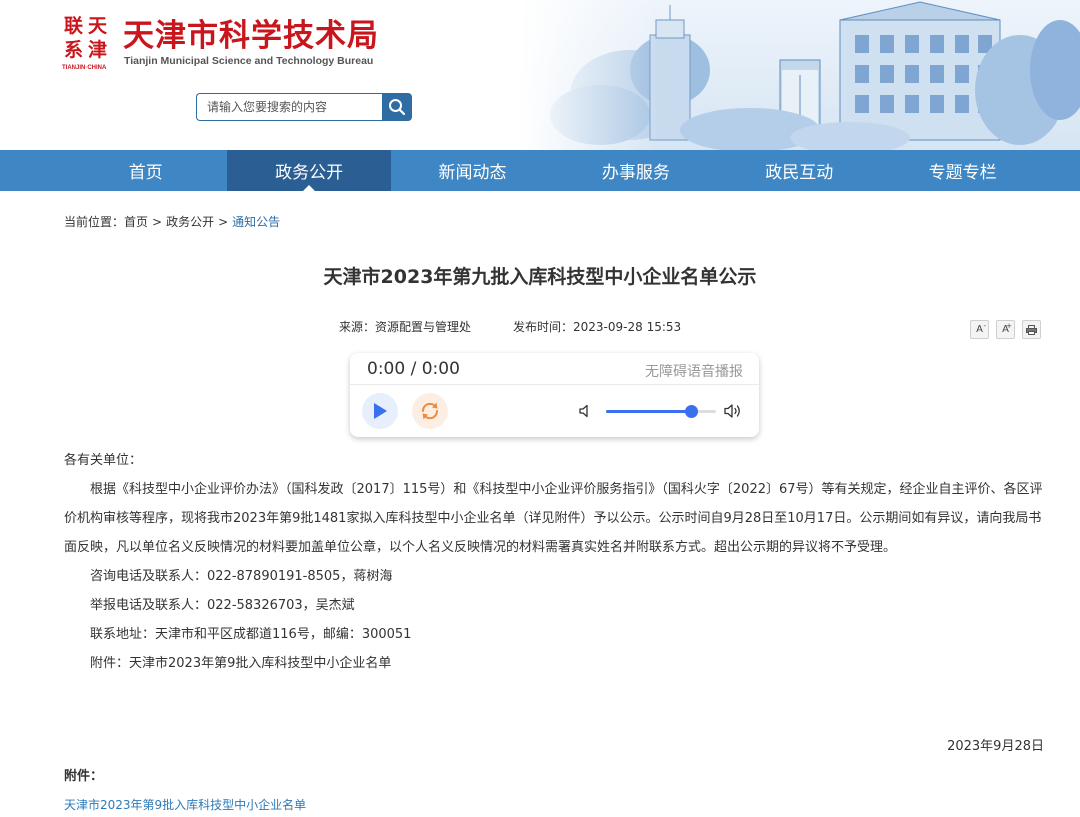  I want to click on signature-date: 2023年9月28日, so click(995, 746).